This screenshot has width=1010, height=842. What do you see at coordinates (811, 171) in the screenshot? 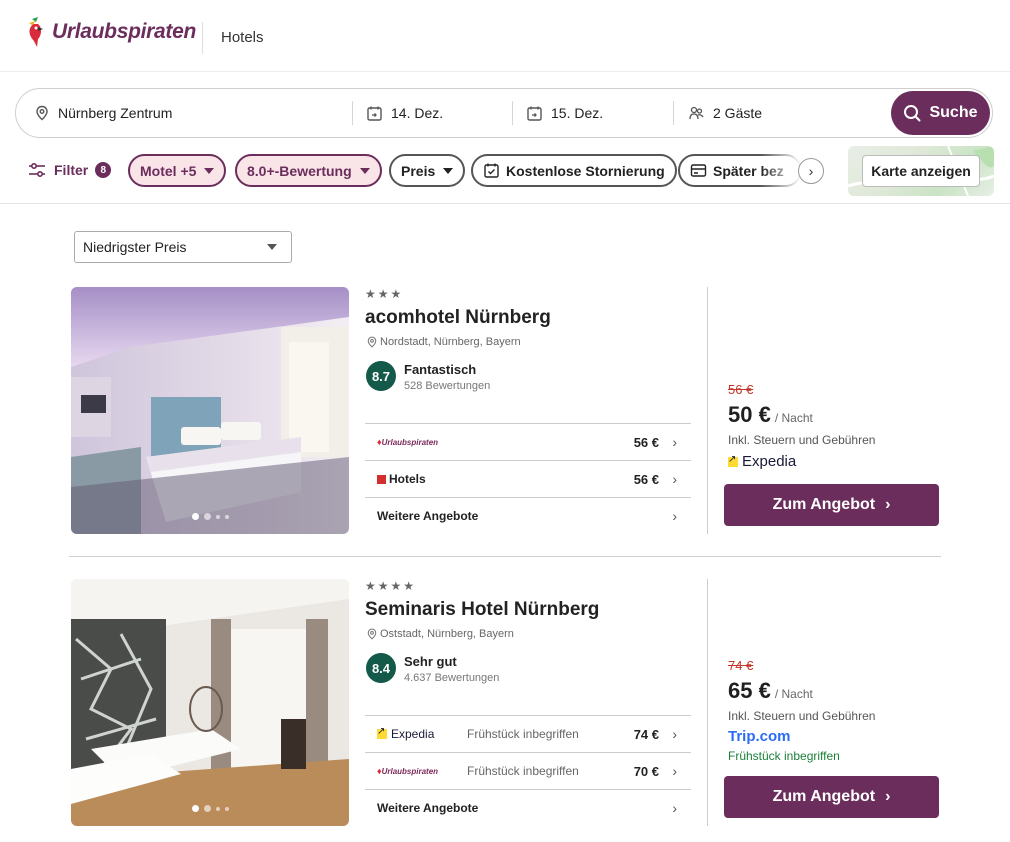
I see `scroll-right-button: ›` at bounding box center [811, 171].